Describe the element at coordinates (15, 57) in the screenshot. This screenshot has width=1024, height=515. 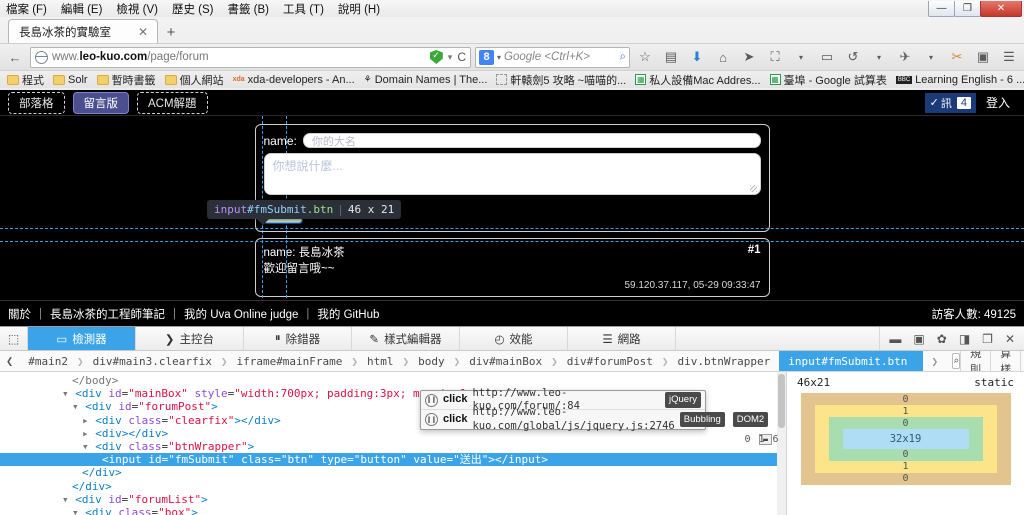
I see `back-icon: ←` at that location.